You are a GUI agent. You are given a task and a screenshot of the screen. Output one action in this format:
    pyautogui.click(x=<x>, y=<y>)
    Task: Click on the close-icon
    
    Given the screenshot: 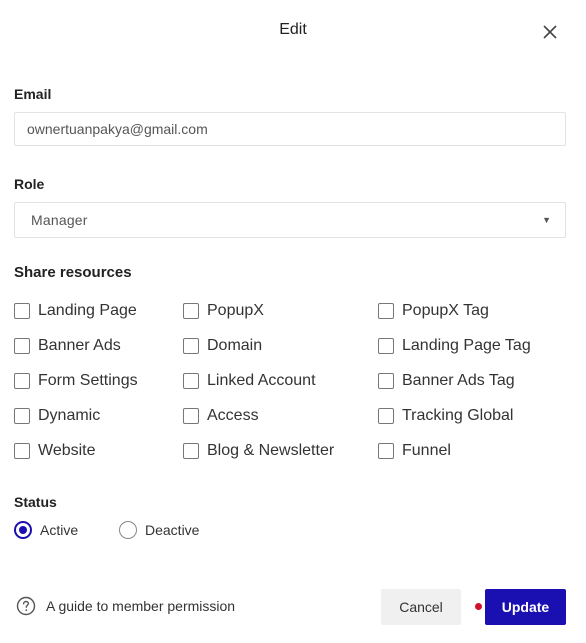 What is the action you would take?
    pyautogui.click(x=550, y=32)
    